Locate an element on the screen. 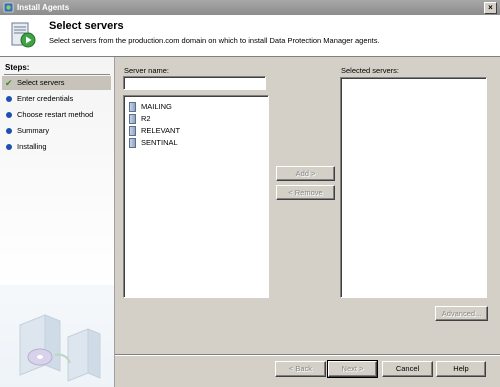 Image resolution: width=500 pixels, height=387 pixels. back-button: < Back is located at coordinates (300, 369).